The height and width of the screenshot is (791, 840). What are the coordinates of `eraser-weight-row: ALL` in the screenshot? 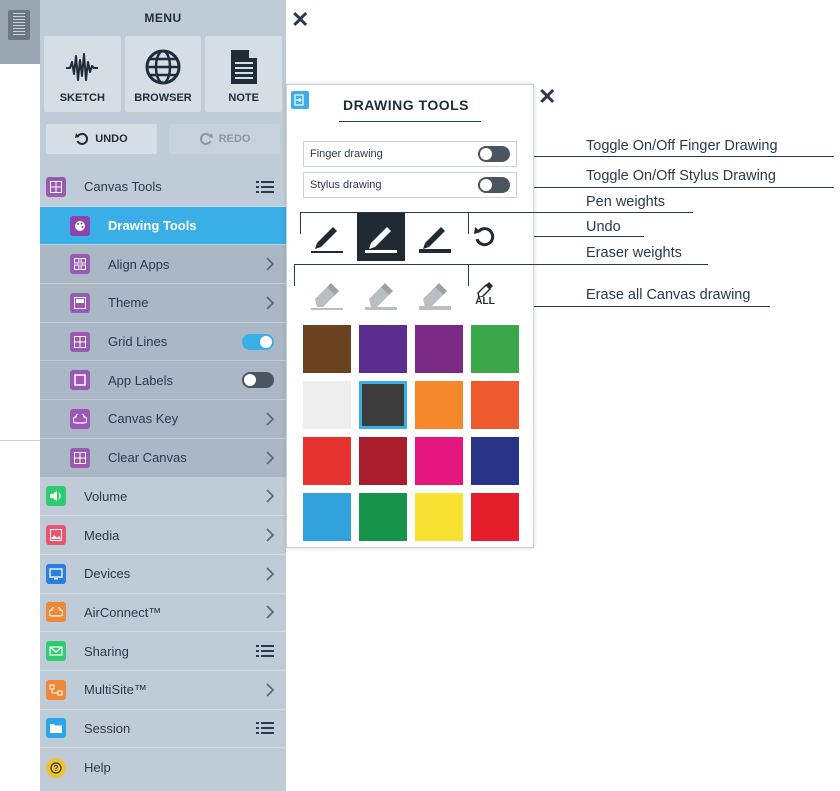 It's located at (407, 293).